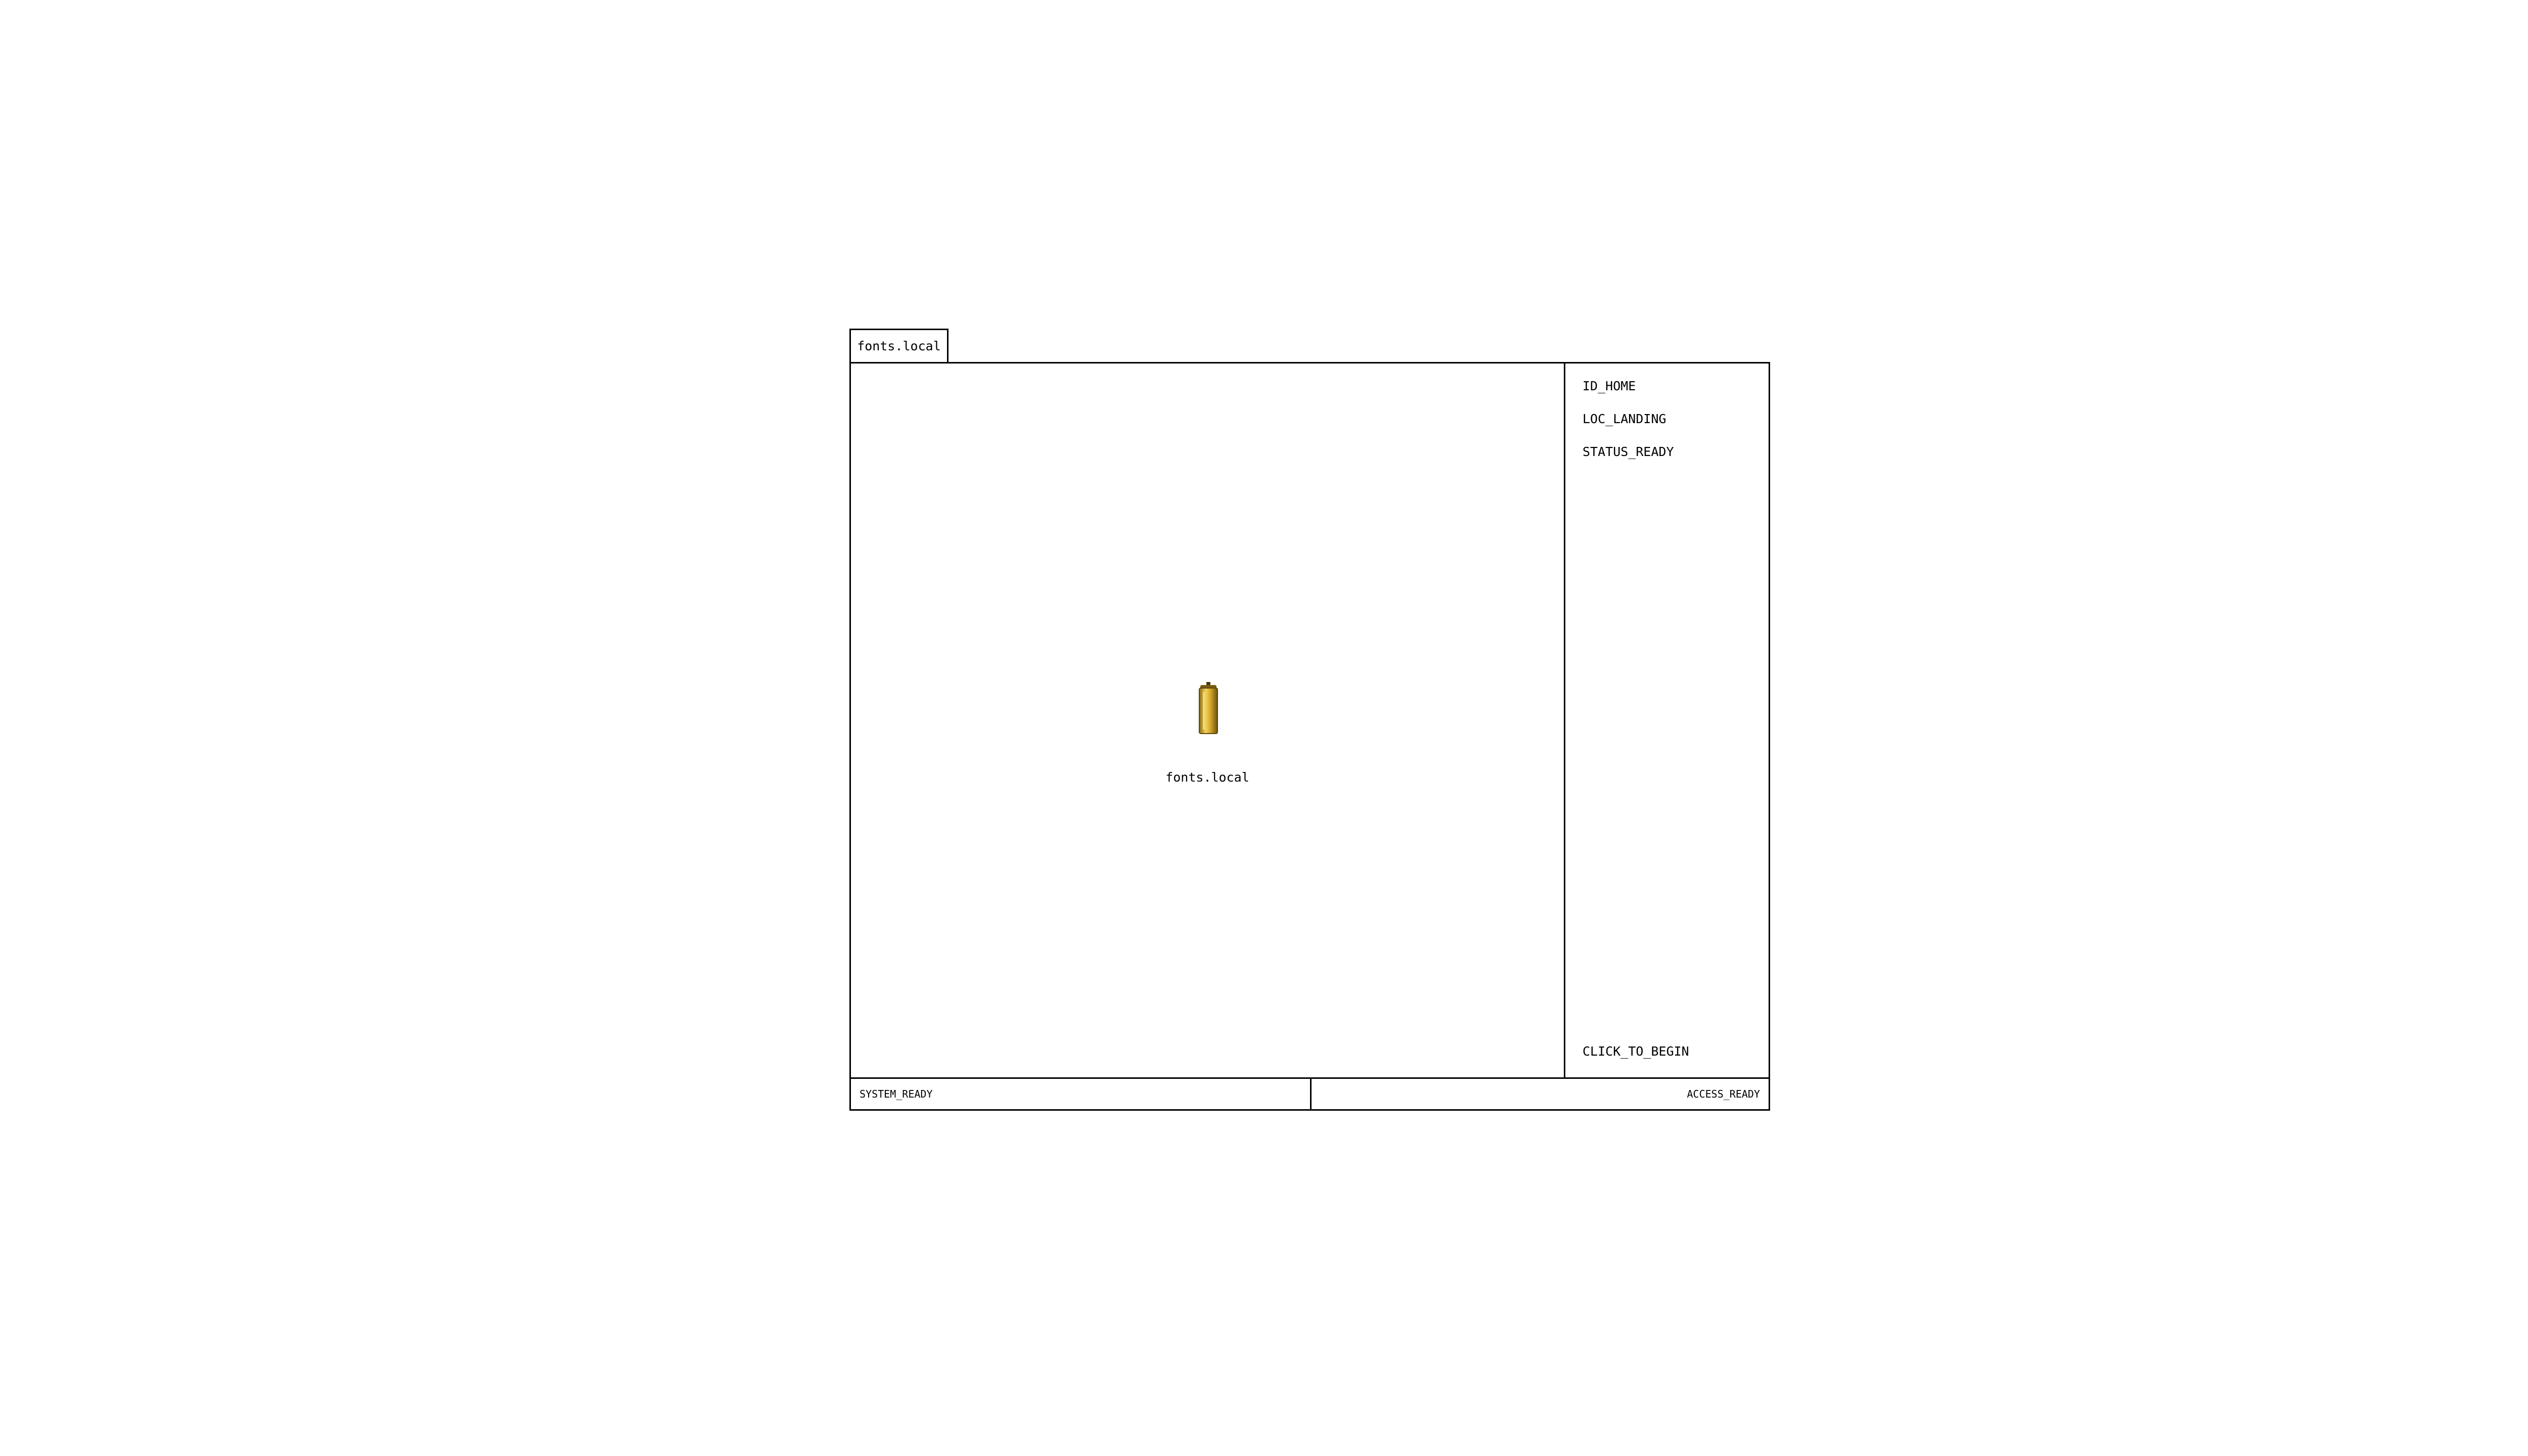 This screenshot has width=2528, height=1456. What do you see at coordinates (1209, 708) in the screenshot?
I see `yellow-cylinder-icon` at bounding box center [1209, 708].